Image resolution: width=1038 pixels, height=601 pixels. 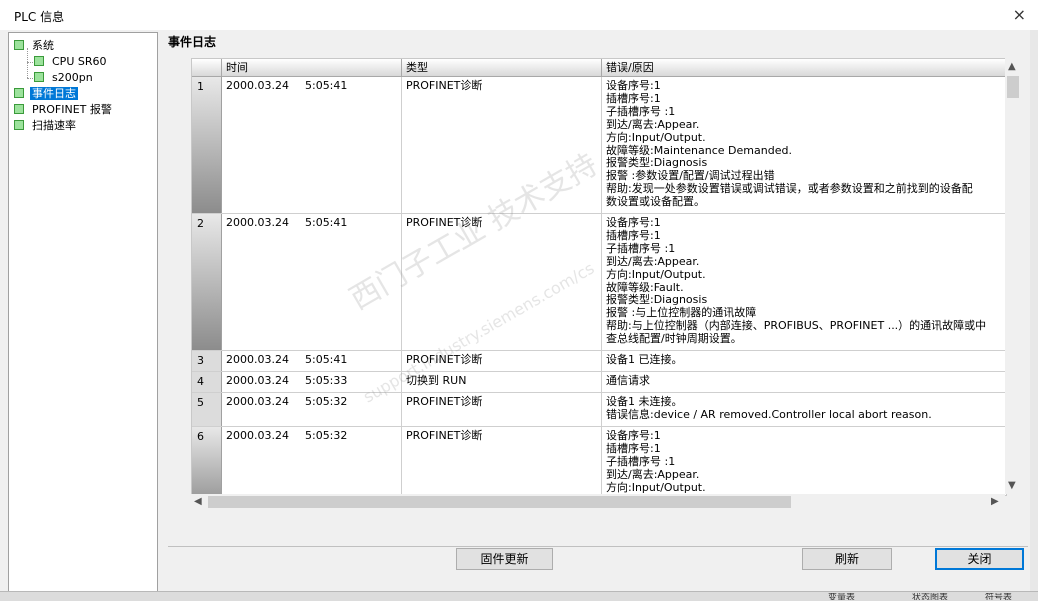 What do you see at coordinates (192, 42) in the screenshot?
I see `panel-title: 事件日志` at bounding box center [192, 42].